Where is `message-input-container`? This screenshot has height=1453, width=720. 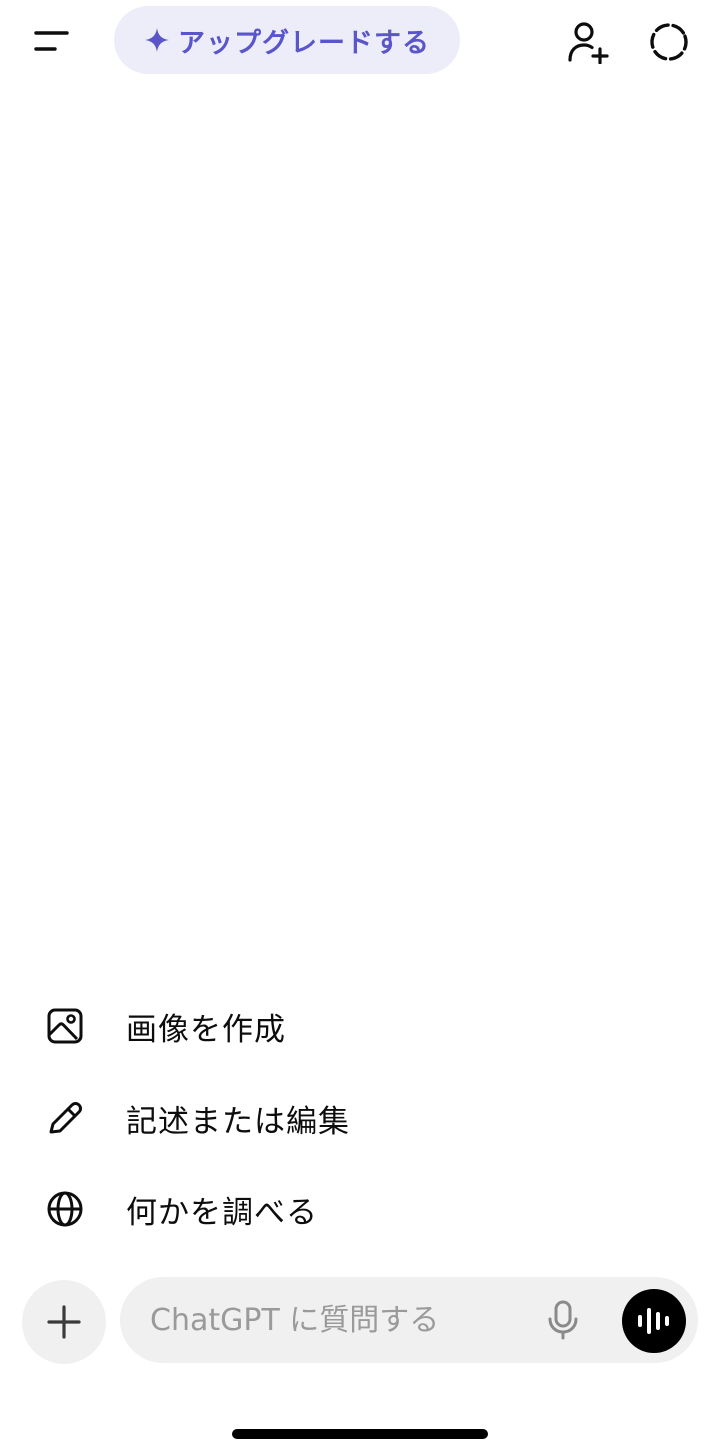 message-input-container is located at coordinates (409, 1320).